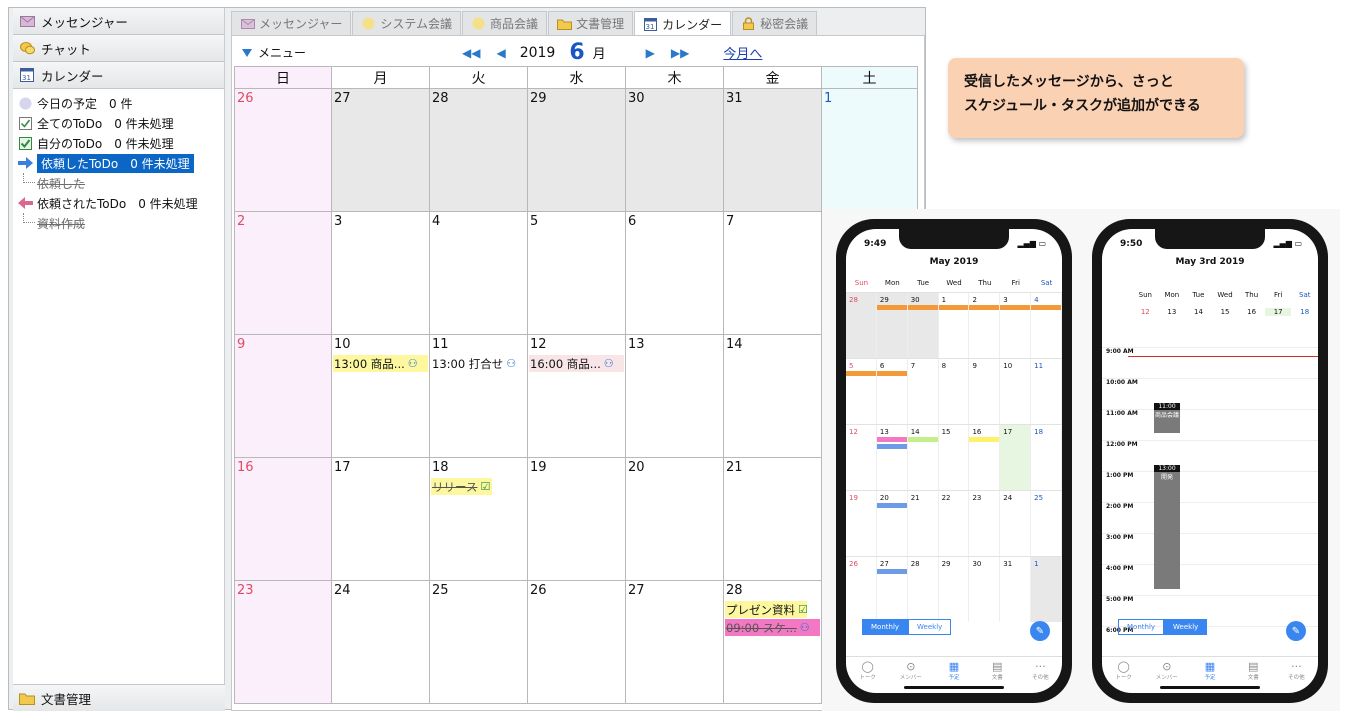  Describe the element at coordinates (675, 396) in the screenshot. I see `day-cell: 13` at that location.